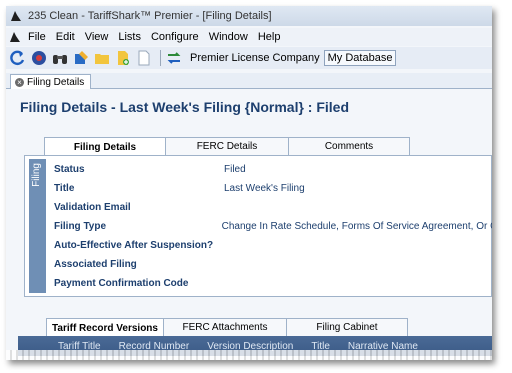 This screenshot has height=373, width=512. I want to click on document-tab-strip: × Filing Details, so click(249, 81).